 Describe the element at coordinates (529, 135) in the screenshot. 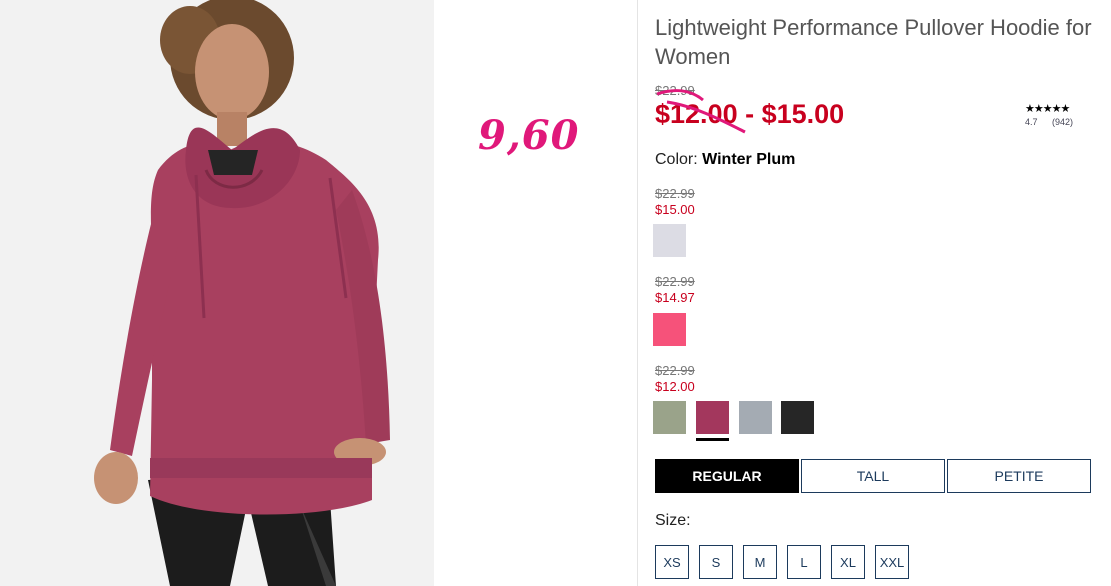

I see `handwritten-price-annotation: 9,60` at that location.